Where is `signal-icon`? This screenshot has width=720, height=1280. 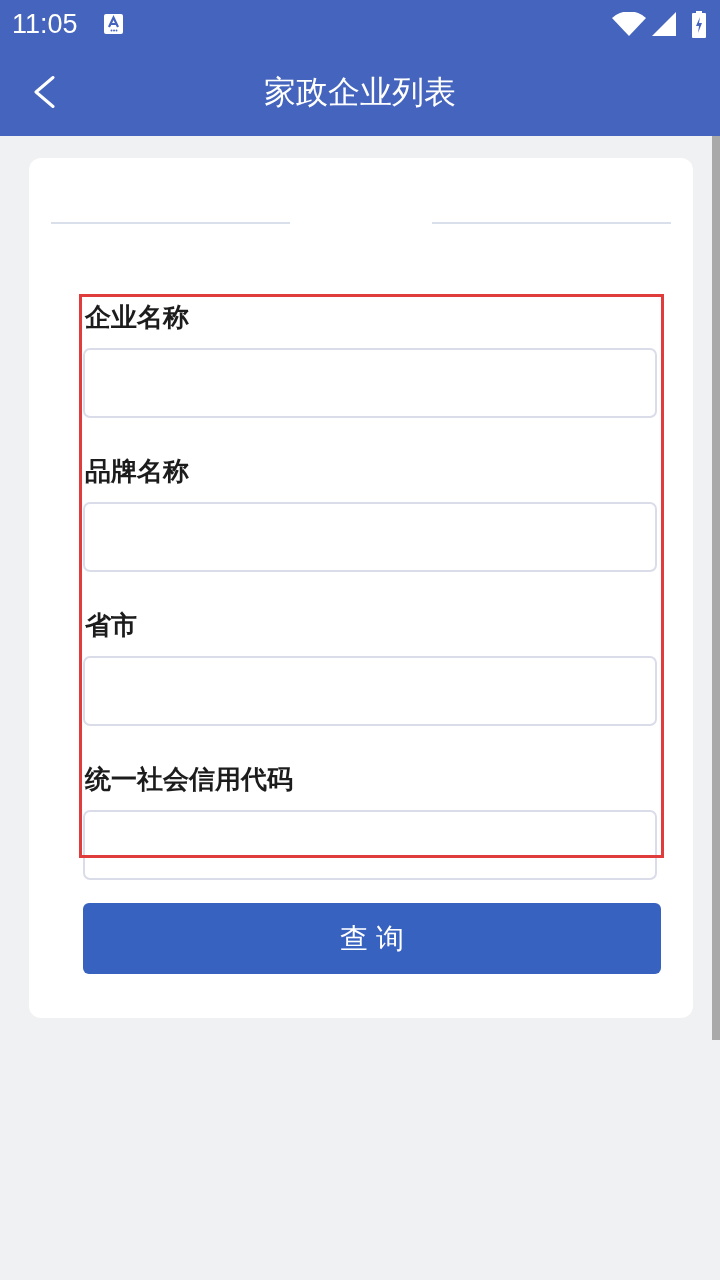 signal-icon is located at coordinates (664, 24).